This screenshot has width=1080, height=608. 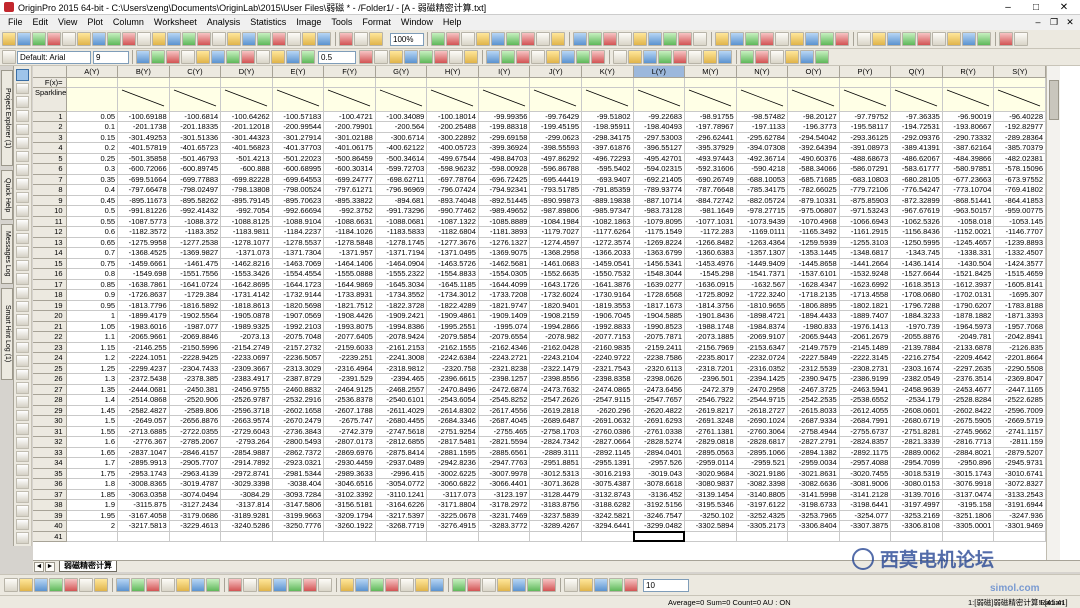 What do you see at coordinates (92, 515) in the screenshot?
I see `cell: 1.95` at bounding box center [92, 515].